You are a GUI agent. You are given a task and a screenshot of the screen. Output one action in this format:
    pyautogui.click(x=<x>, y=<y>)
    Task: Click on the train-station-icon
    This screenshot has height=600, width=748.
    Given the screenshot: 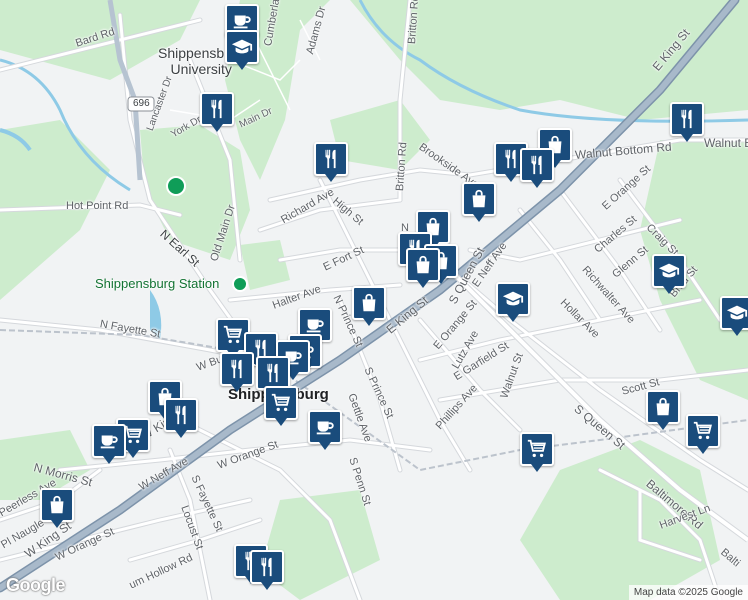 What is the action you would take?
    pyautogui.click(x=240, y=284)
    